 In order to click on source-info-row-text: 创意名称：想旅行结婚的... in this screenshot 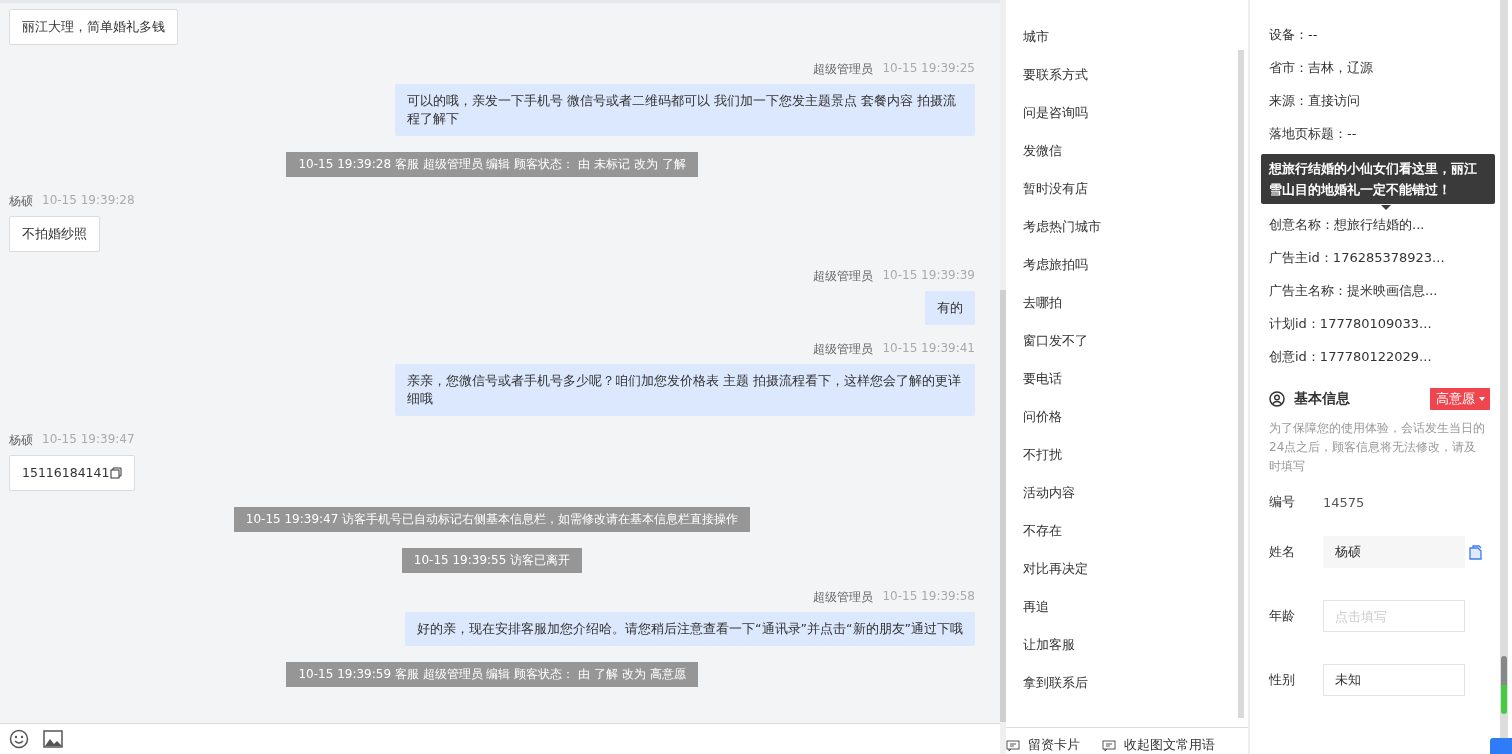, I will do `click(1347, 225)`.